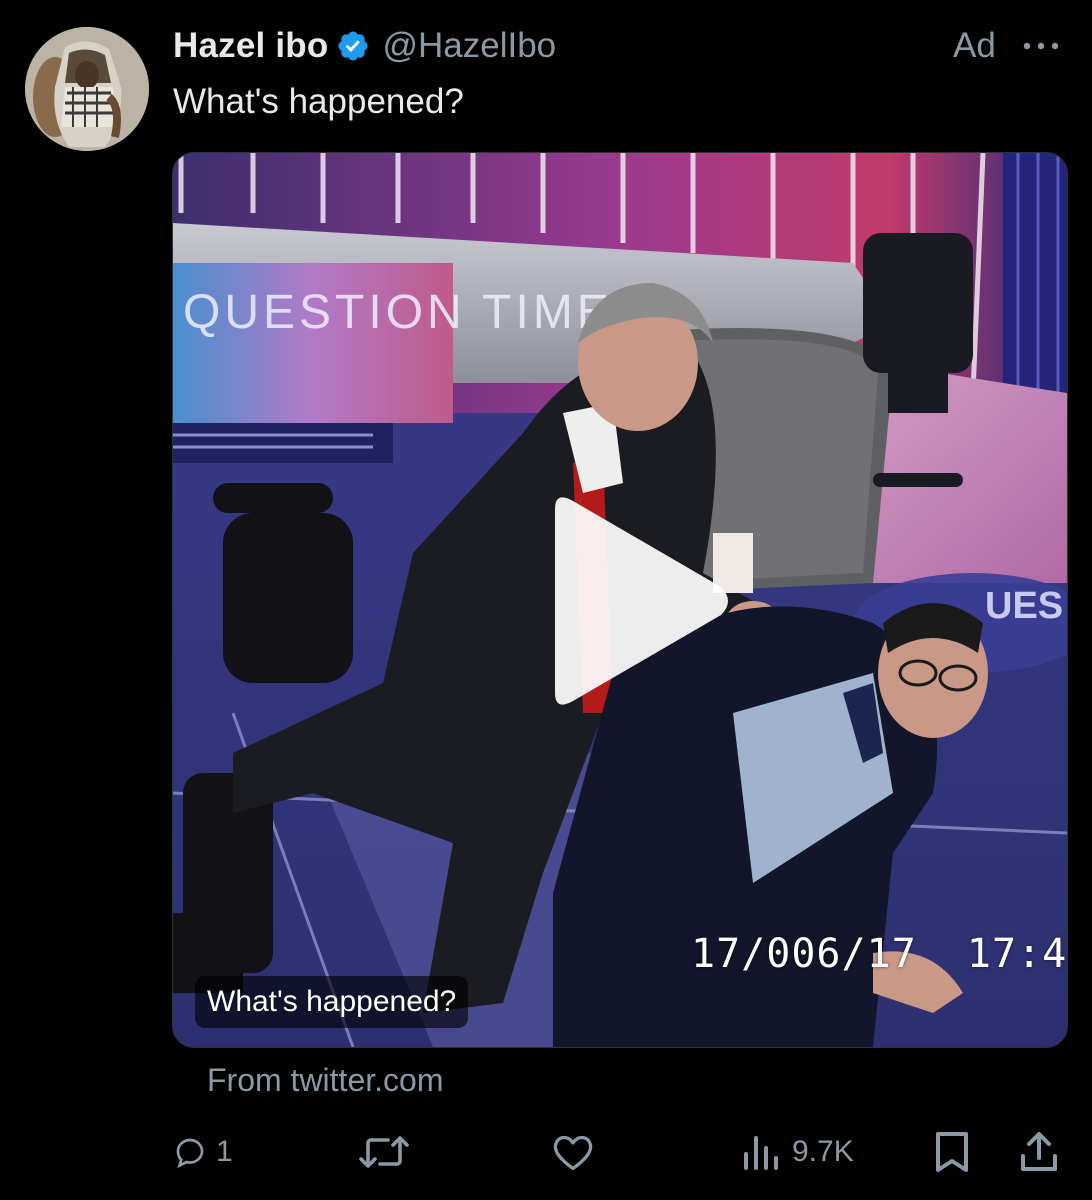 The height and width of the screenshot is (1200, 1092). What do you see at coordinates (1041, 46) in the screenshot?
I see `more-icon` at bounding box center [1041, 46].